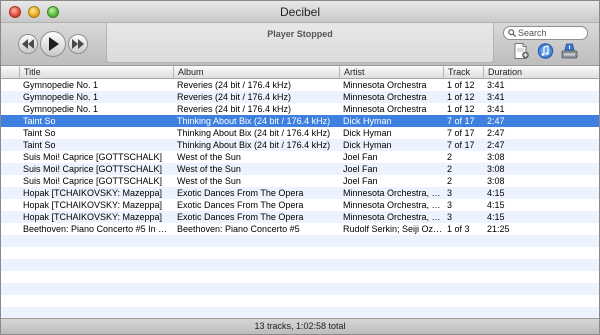 The image size is (600, 335). Describe the element at coordinates (300, 34) in the screenshot. I see `player-status: Player Stopped` at that location.